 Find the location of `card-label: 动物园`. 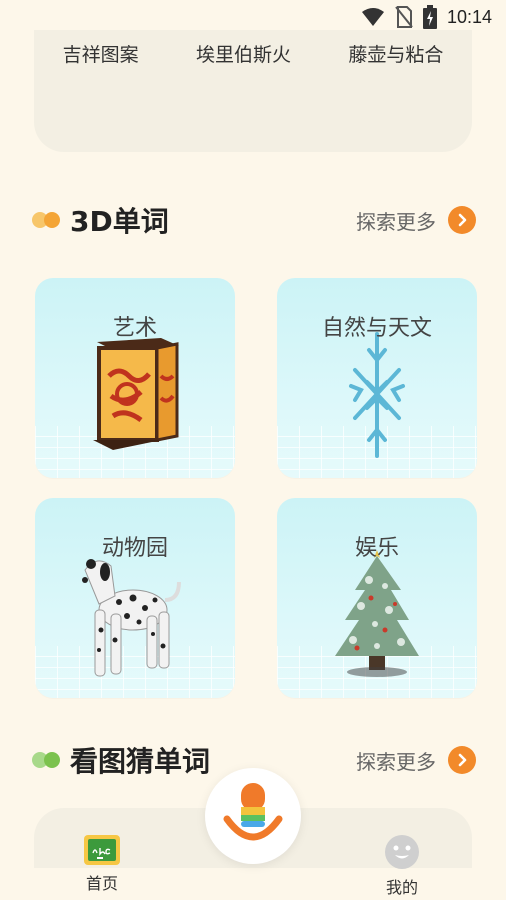

card-label: 动物园 is located at coordinates (134, 548).